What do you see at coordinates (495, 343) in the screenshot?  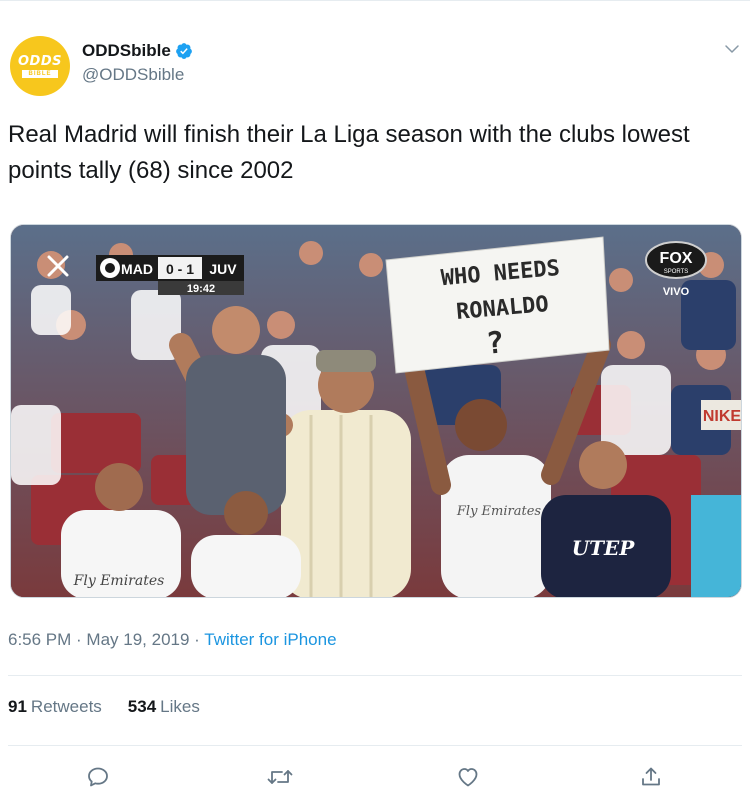 I see `sign-line-3: ?` at bounding box center [495, 343].